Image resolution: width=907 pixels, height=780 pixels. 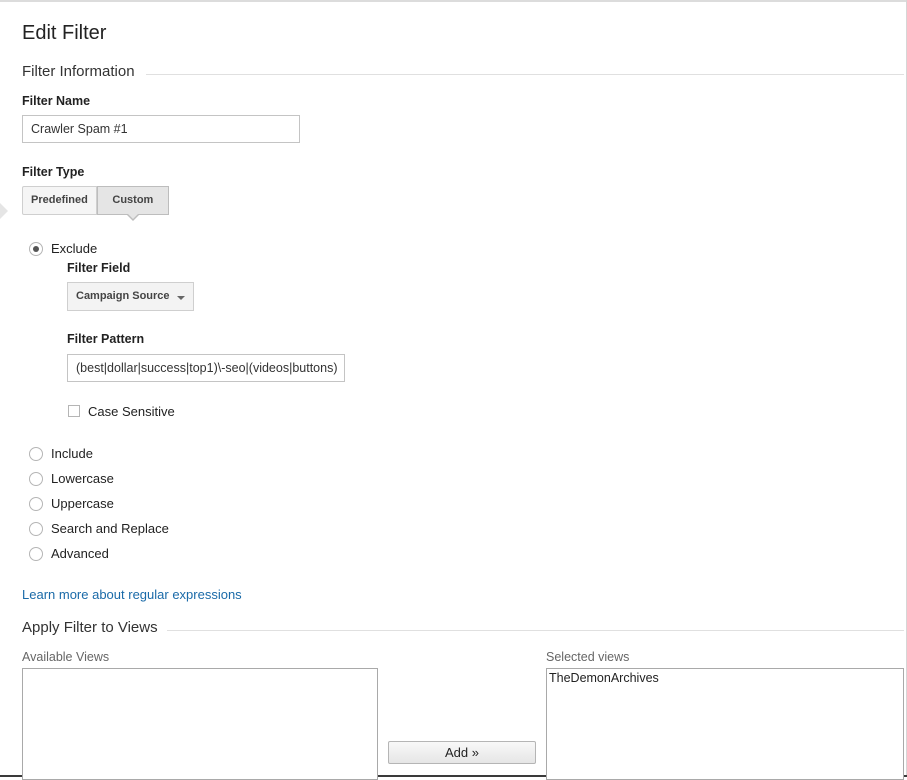 What do you see at coordinates (53, 172) in the screenshot?
I see `filter-type-label: Filter Type` at bounding box center [53, 172].